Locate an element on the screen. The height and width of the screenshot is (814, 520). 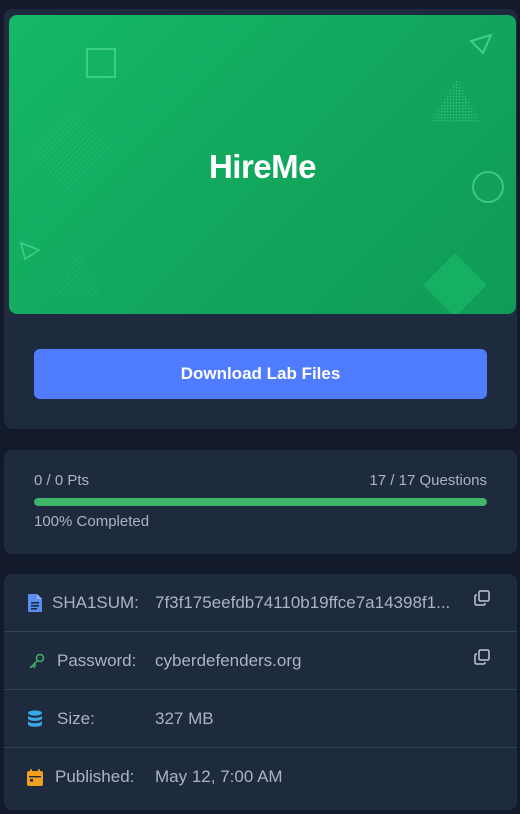
size-row: Size: 327 MB is located at coordinates (260, 719).